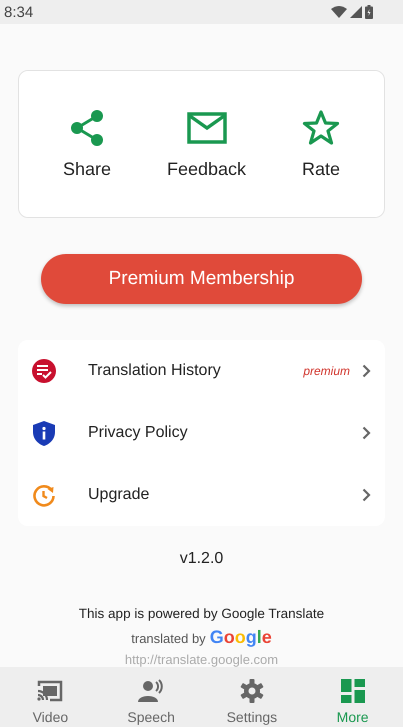 Image resolution: width=403 pixels, height=727 pixels. Describe the element at coordinates (151, 691) in the screenshot. I see `person-speaking-icon` at that location.